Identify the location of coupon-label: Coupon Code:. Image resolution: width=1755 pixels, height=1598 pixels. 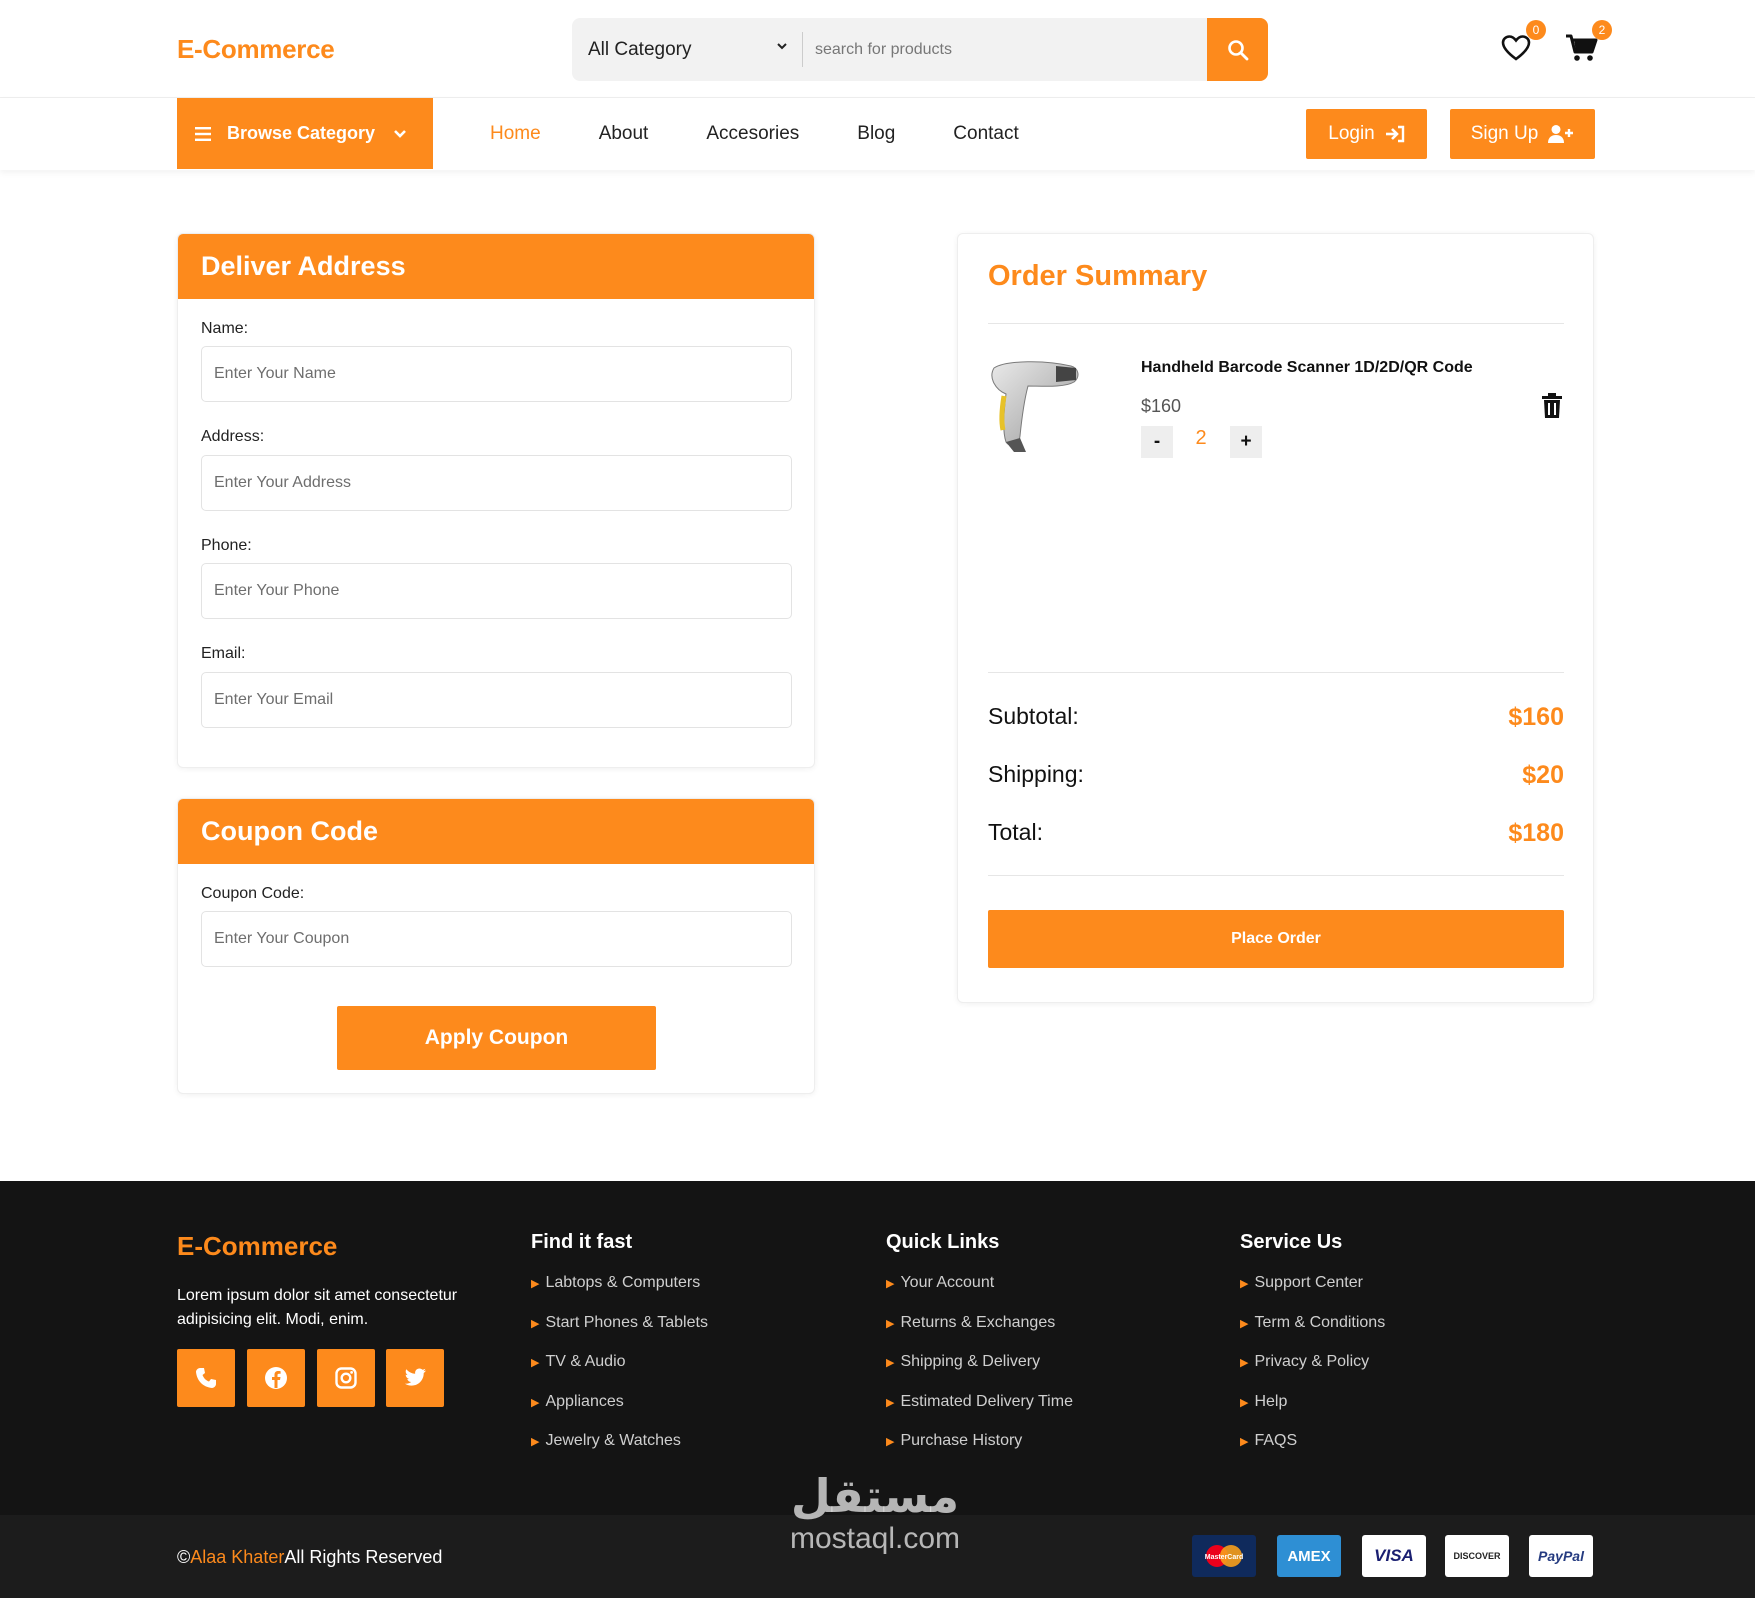
(253, 893).